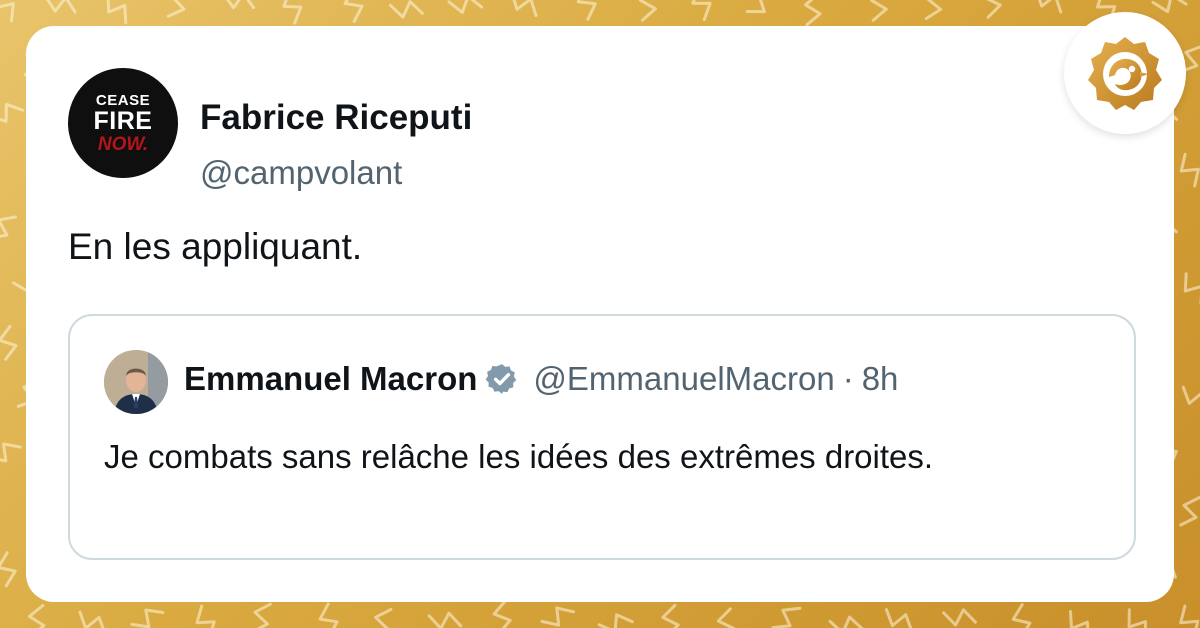  I want to click on avatar-text-line-3: NOW., so click(123, 144).